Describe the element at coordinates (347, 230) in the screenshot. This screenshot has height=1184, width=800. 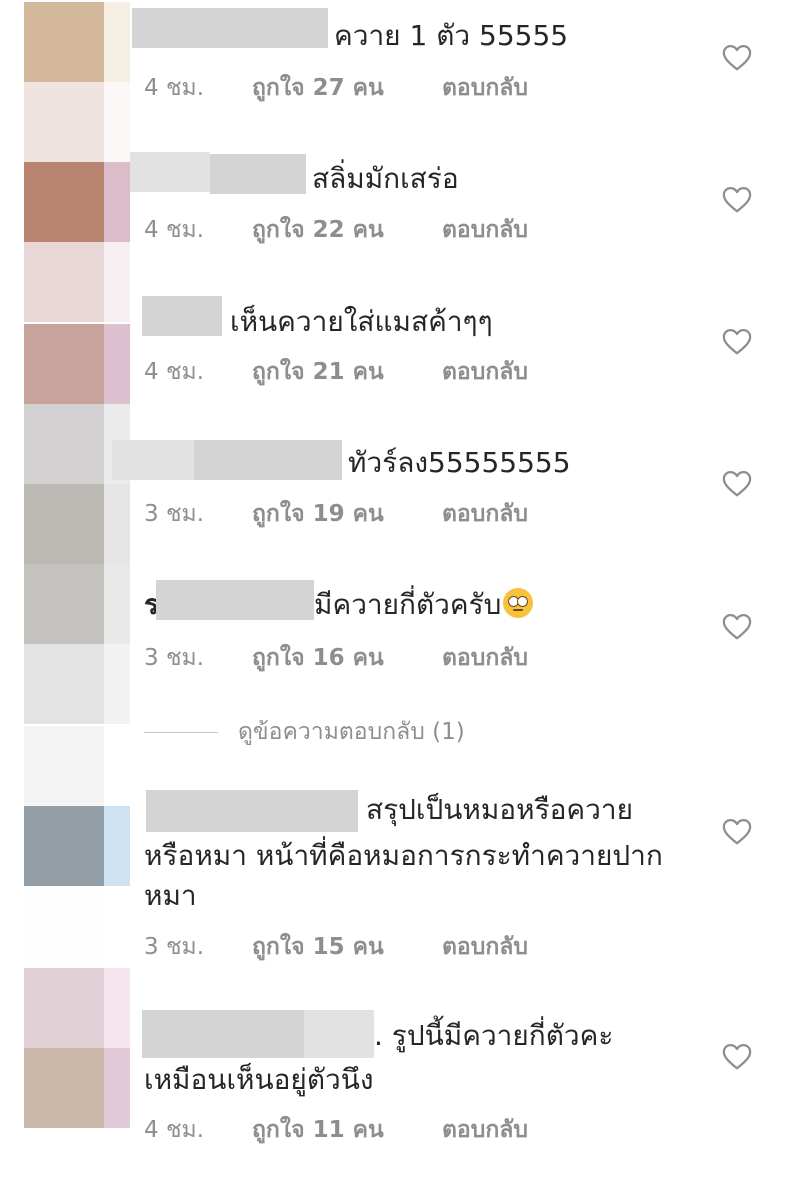
I see `like-count-link: ถูกใจ 22 คน` at that location.